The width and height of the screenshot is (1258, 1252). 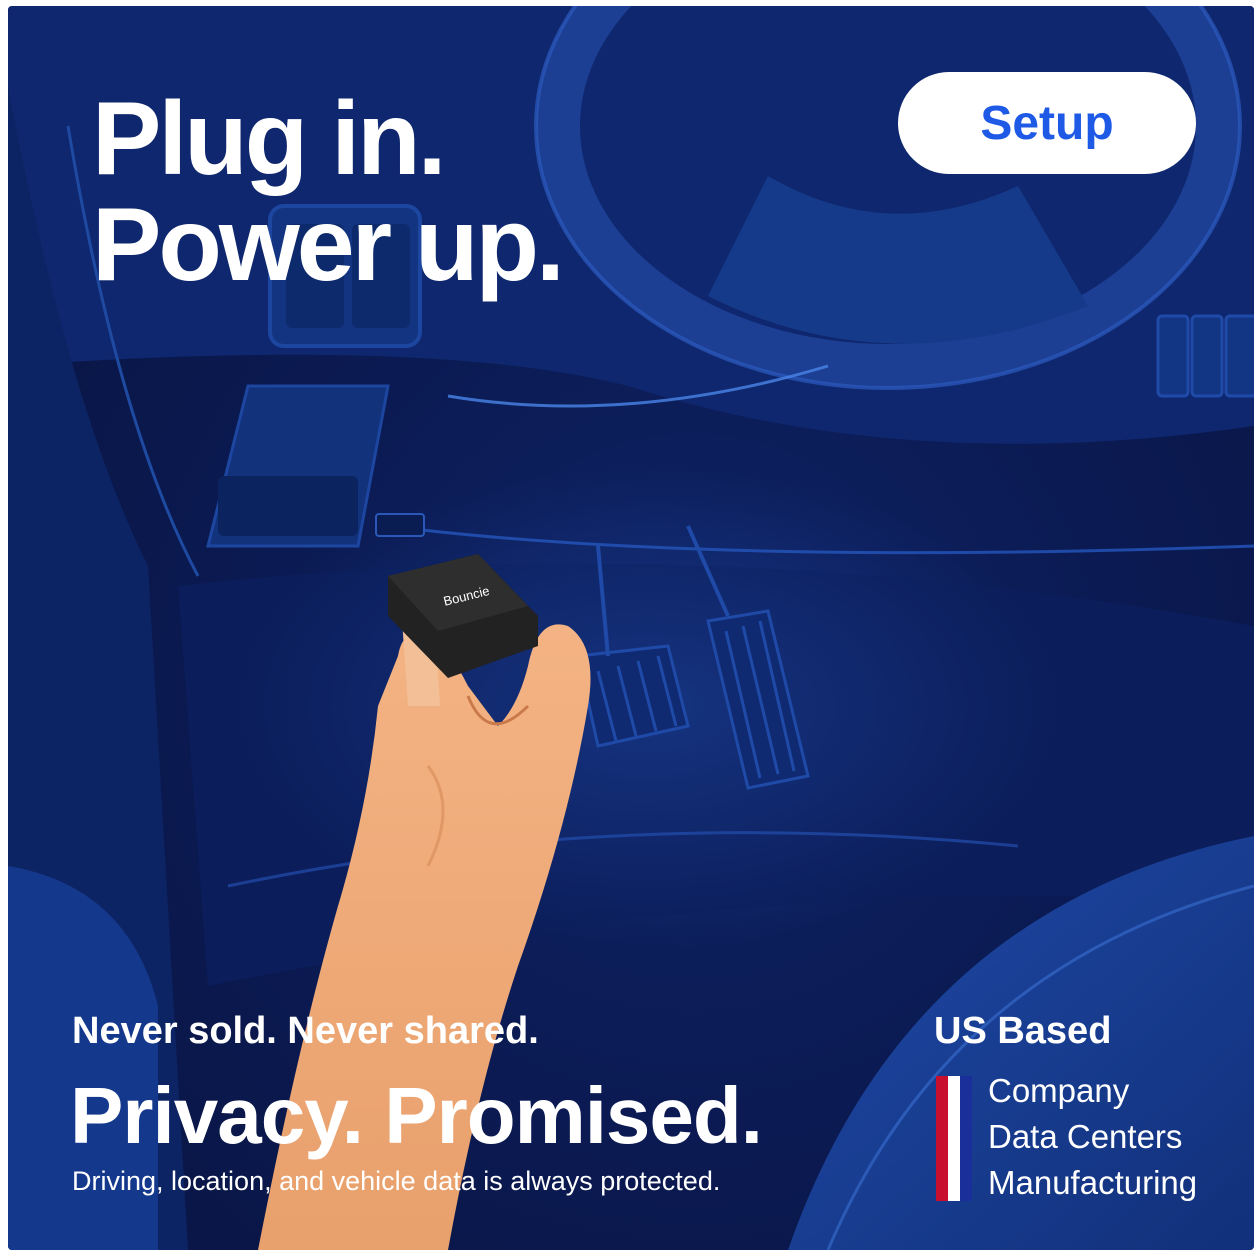 I want to click on privacy-headline: Privacy. Promised., so click(x=416, y=1115).